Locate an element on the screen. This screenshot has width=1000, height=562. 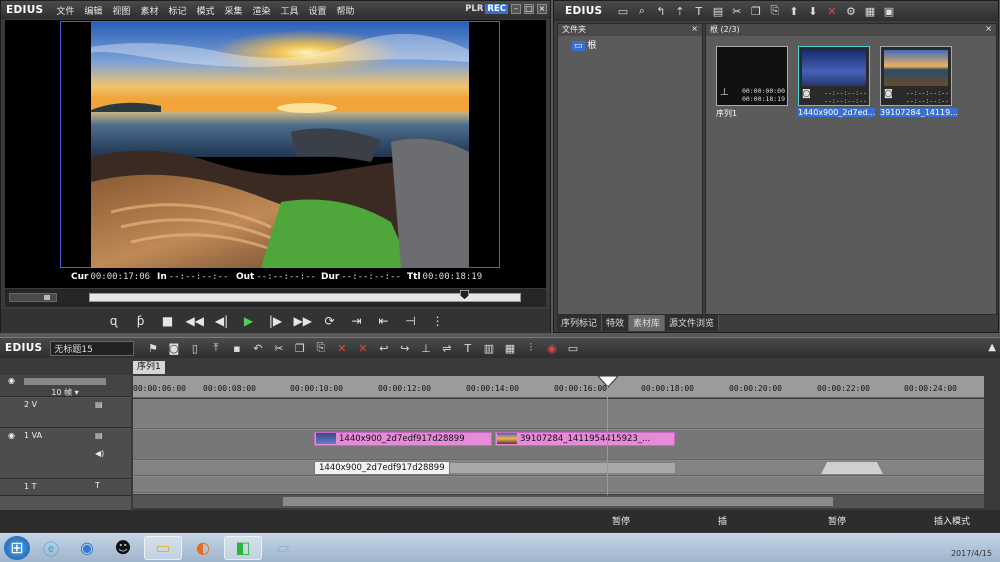
view-icon: ▦ is located at coordinates (869, 11).